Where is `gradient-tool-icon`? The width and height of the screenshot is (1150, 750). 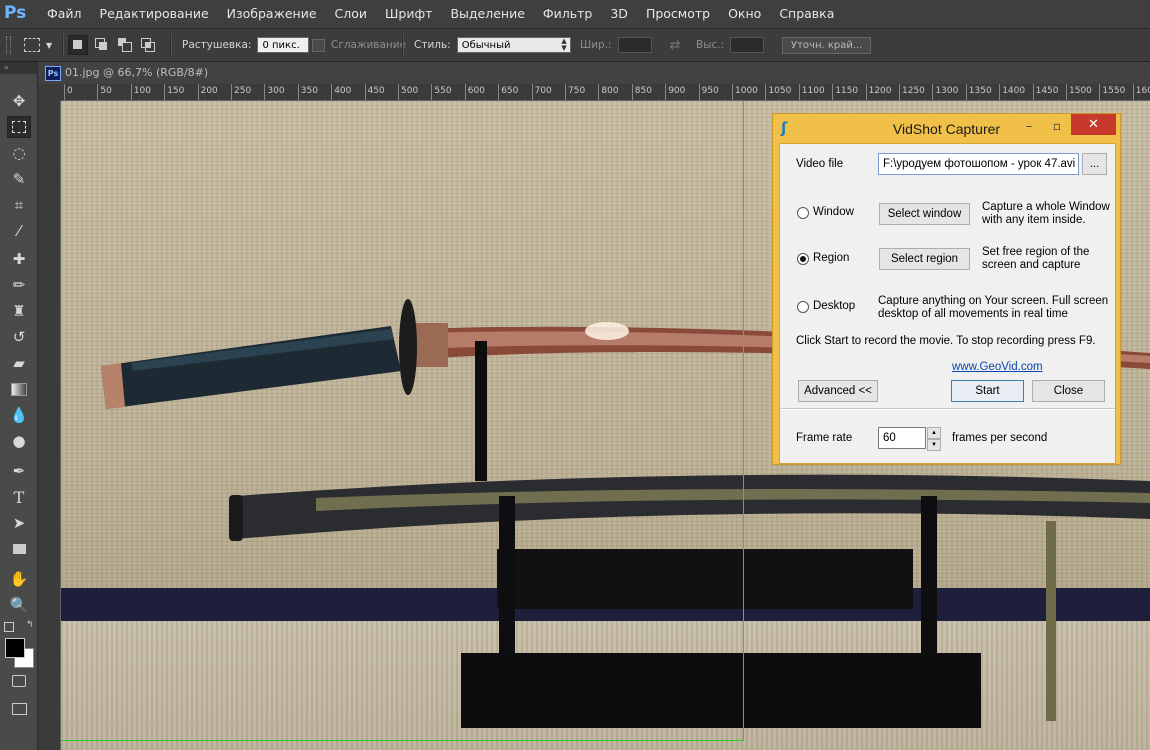
gradient-tool-icon is located at coordinates (19, 389).